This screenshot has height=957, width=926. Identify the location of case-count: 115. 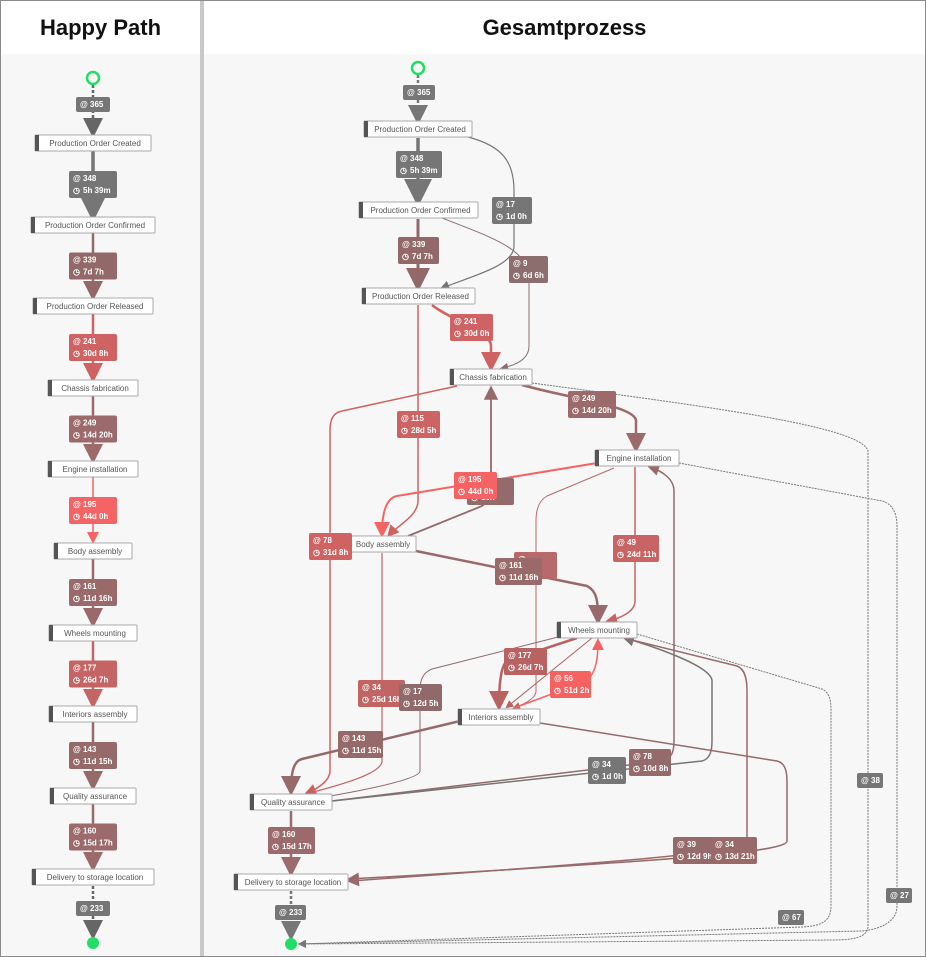
(417, 418).